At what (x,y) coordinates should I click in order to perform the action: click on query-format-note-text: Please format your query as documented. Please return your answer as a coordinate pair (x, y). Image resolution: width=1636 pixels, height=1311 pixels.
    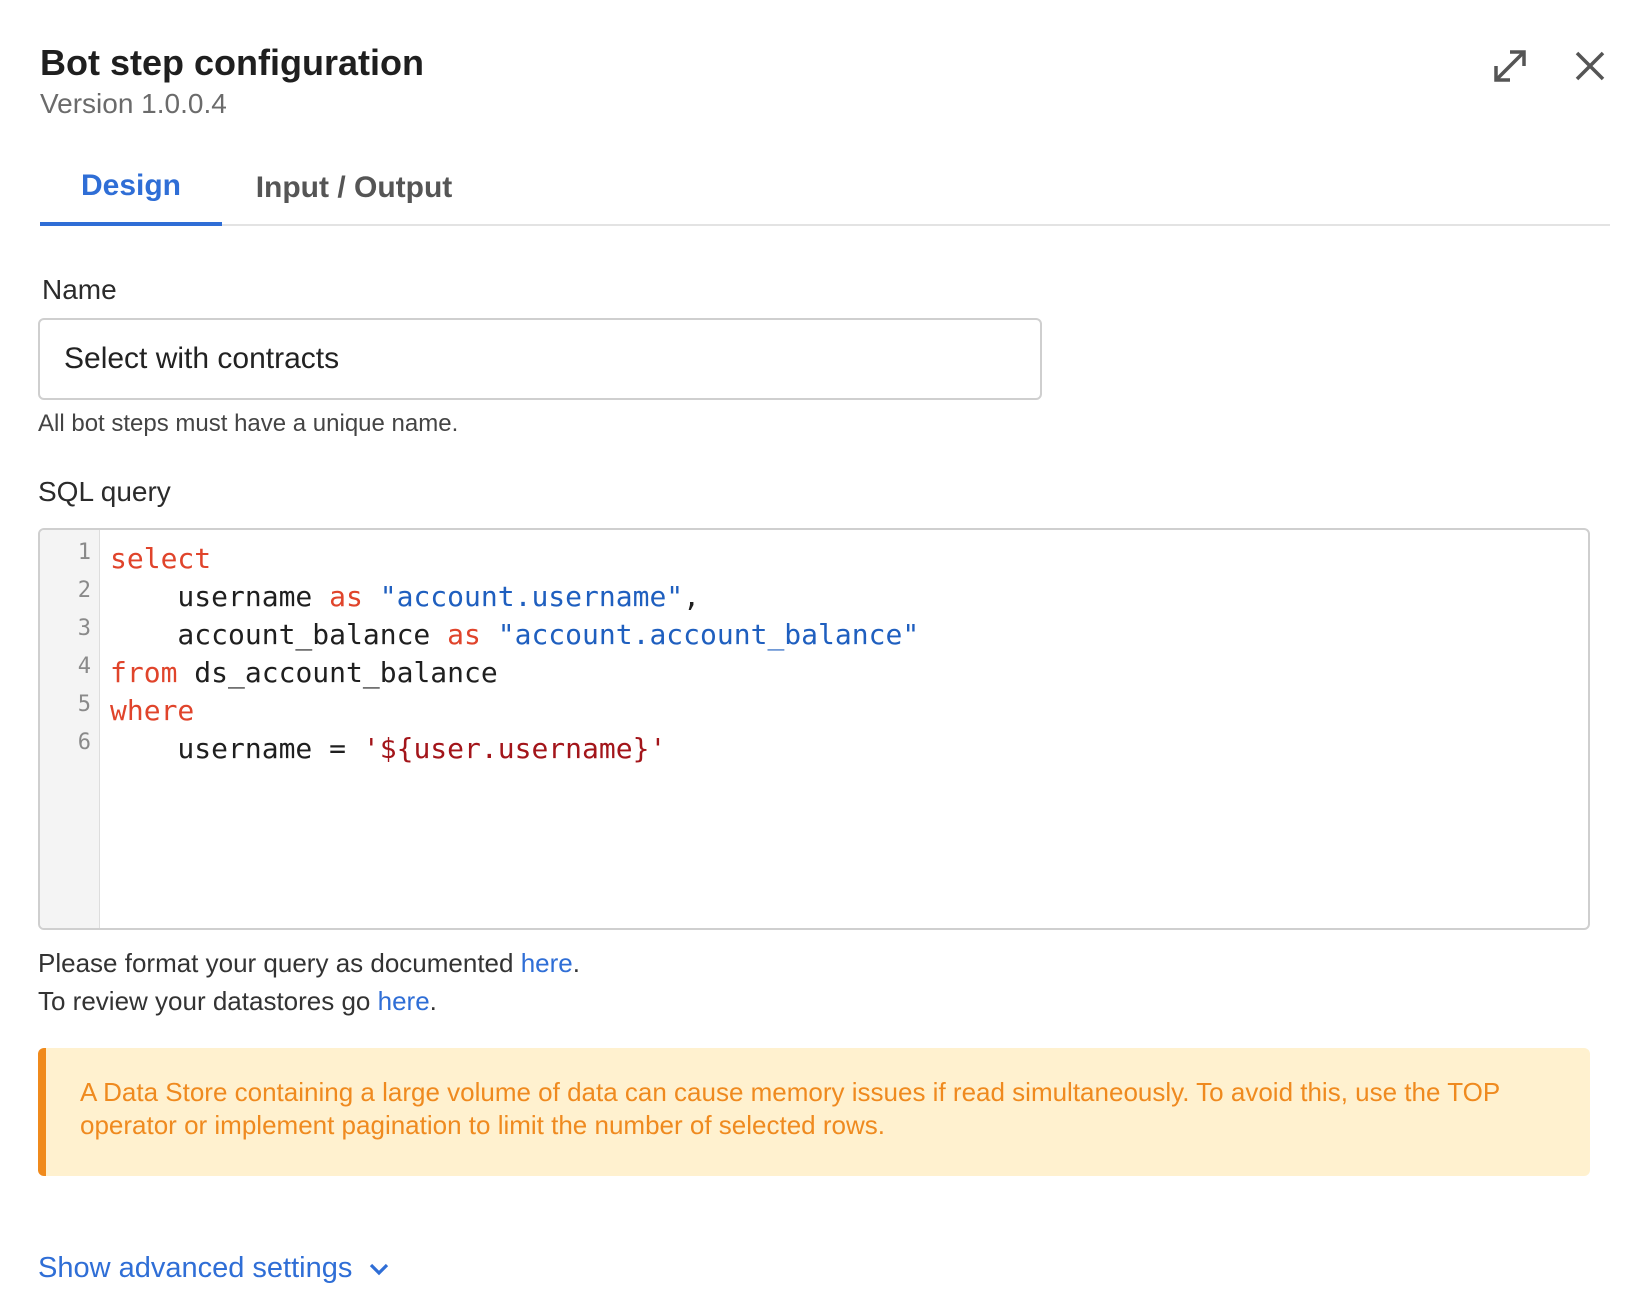
    Looking at the image, I should click on (279, 963).